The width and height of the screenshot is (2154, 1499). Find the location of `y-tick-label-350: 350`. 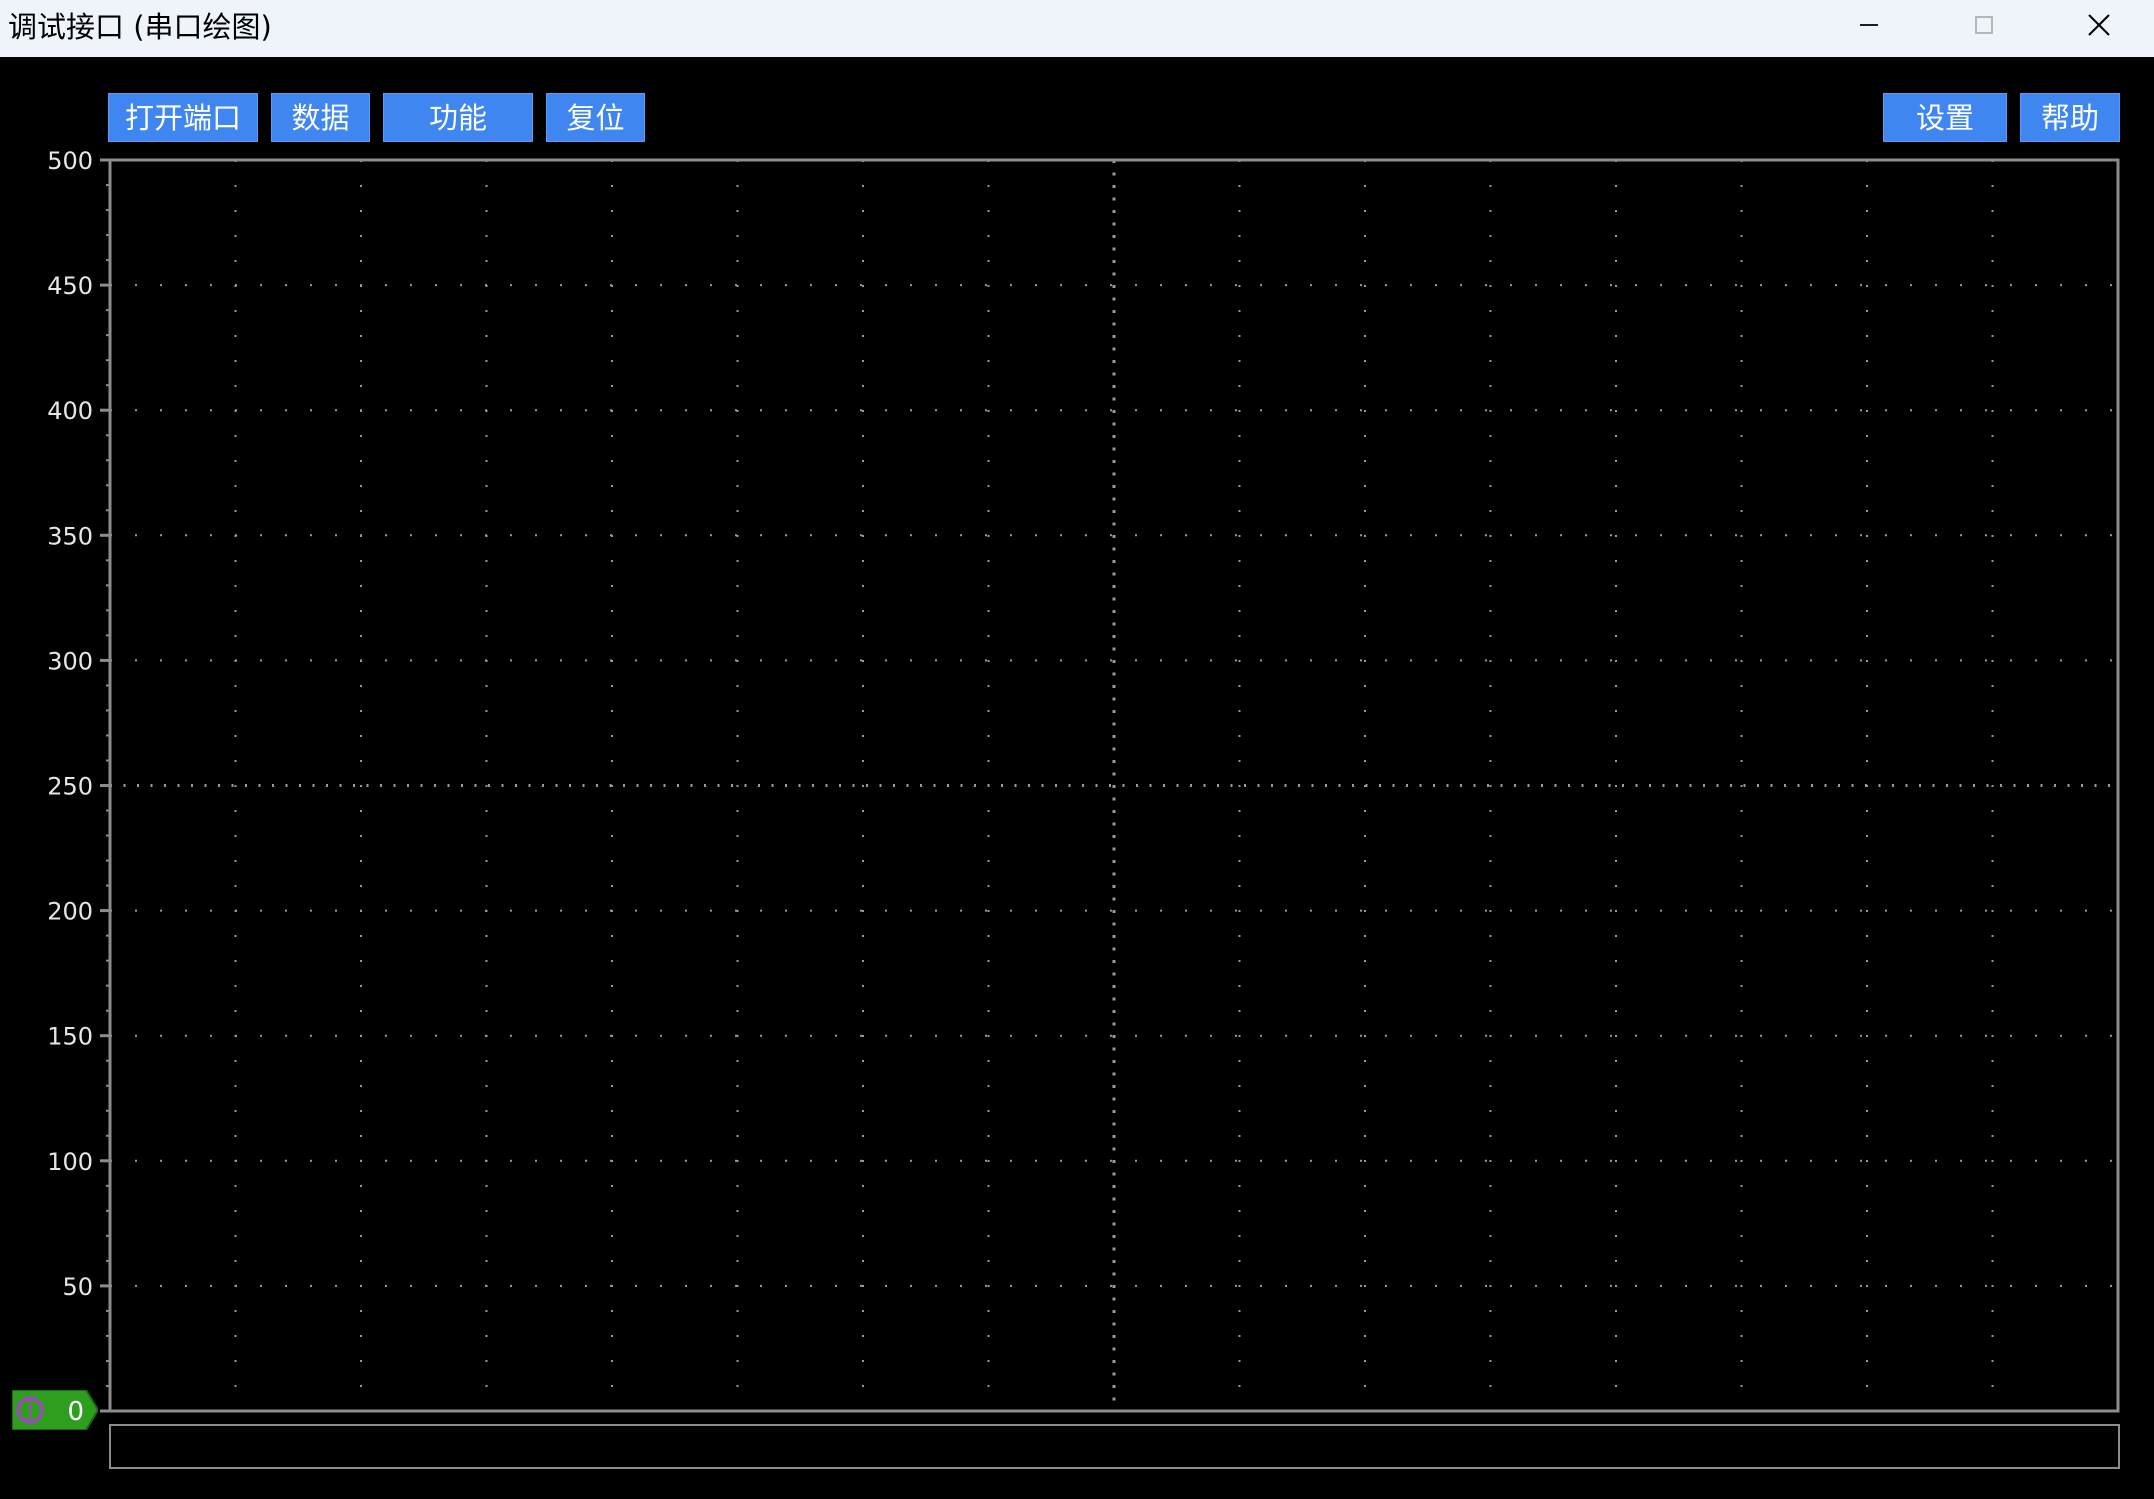

y-tick-label-350: 350 is located at coordinates (70, 536).